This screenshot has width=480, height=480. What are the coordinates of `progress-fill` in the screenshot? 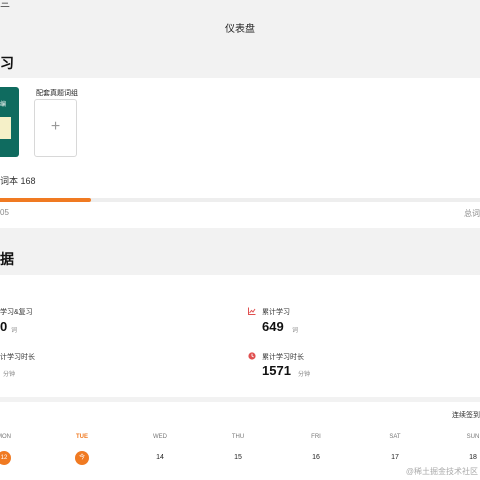 It's located at (46, 200).